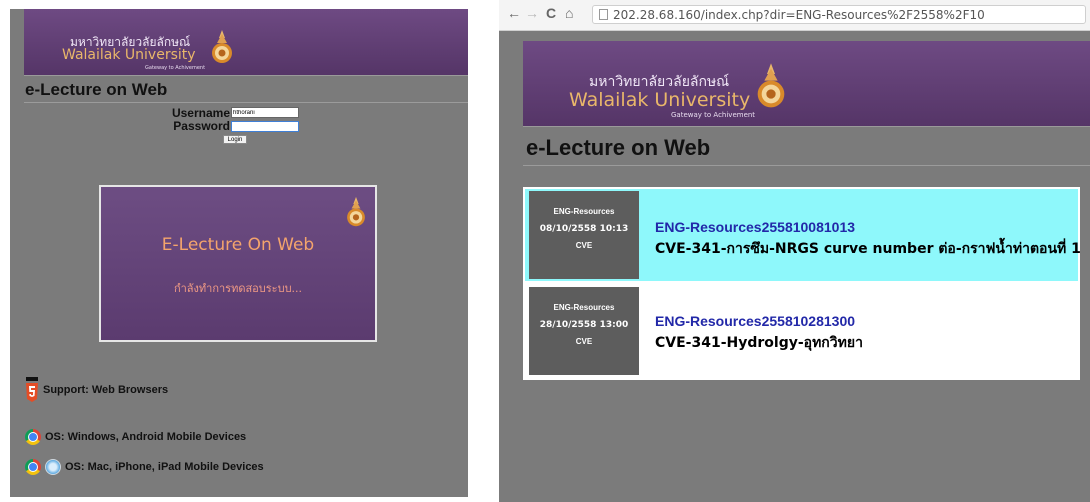  What do you see at coordinates (200, 113) in the screenshot?
I see `username-label: Username` at bounding box center [200, 113].